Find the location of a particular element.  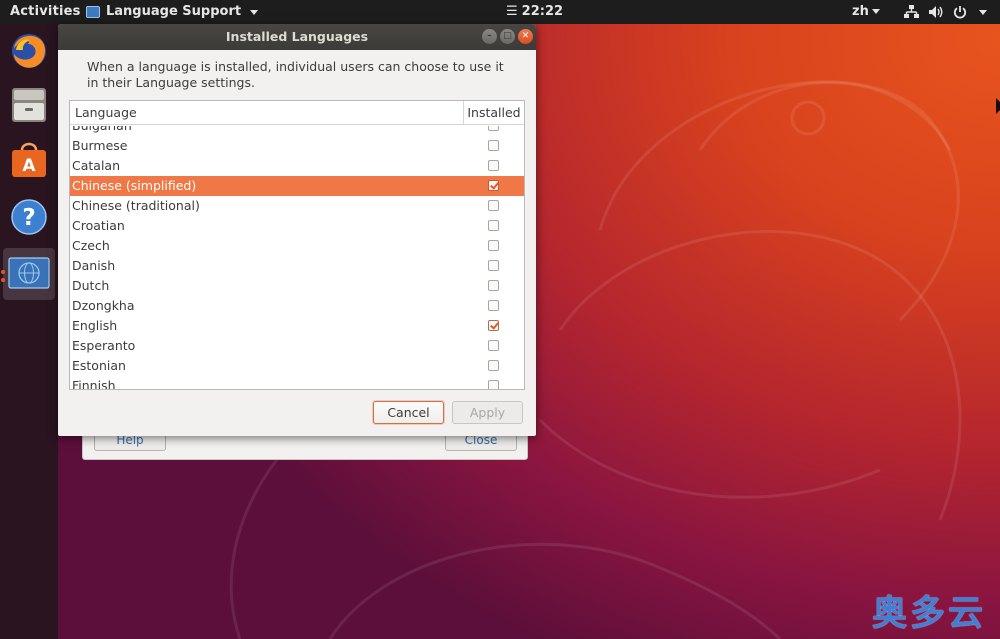

language-name: Estonian is located at coordinates (99, 365).